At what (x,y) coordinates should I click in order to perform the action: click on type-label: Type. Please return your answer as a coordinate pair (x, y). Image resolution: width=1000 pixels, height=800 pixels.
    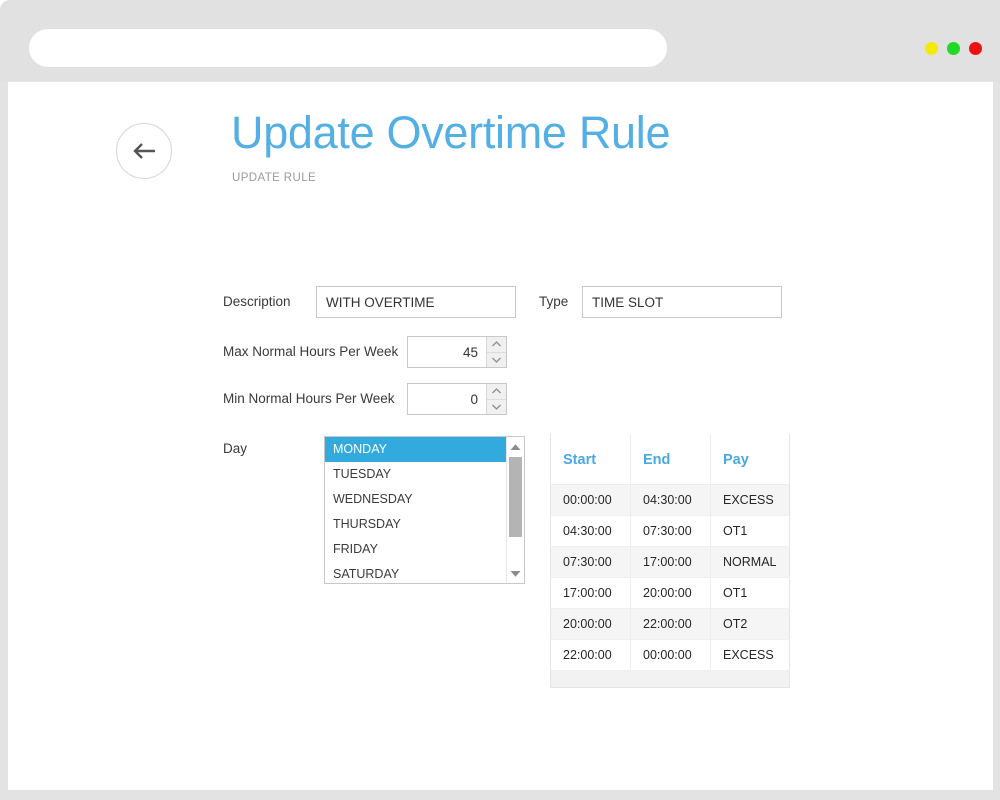
    Looking at the image, I should click on (554, 301).